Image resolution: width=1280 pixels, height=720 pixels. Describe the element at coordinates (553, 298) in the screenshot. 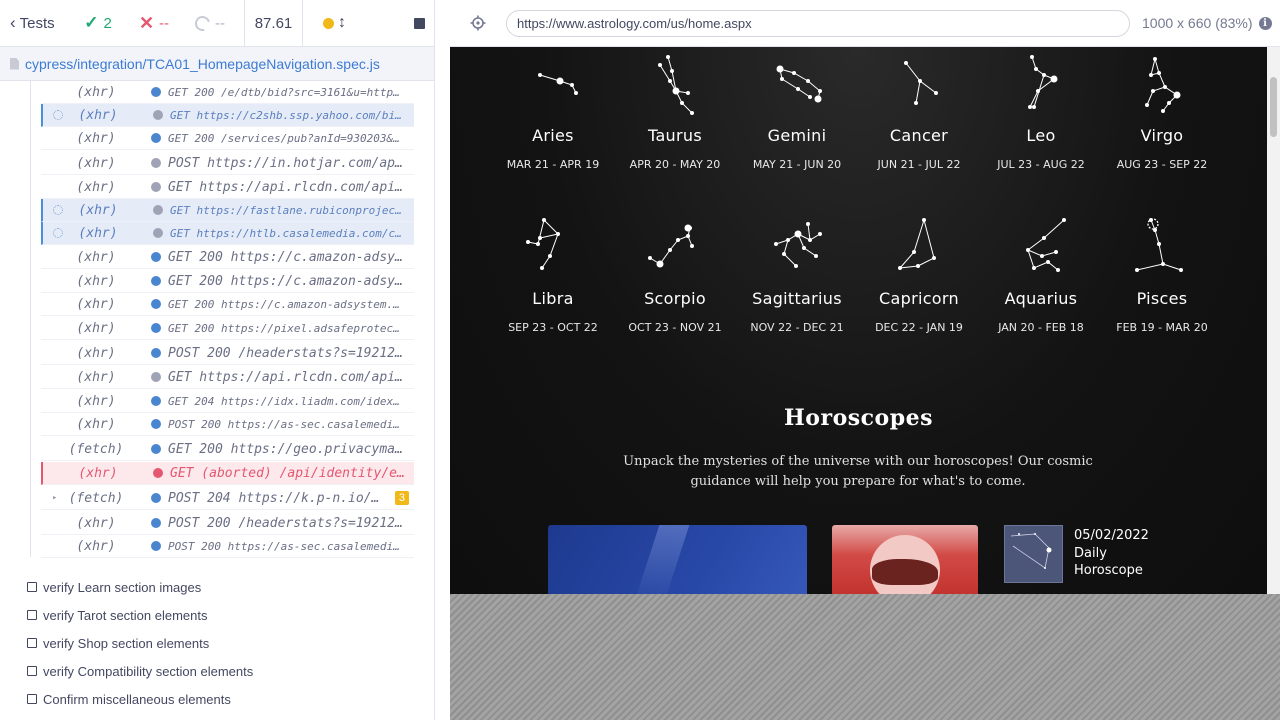

I see `zodiac-name: Libra` at that location.